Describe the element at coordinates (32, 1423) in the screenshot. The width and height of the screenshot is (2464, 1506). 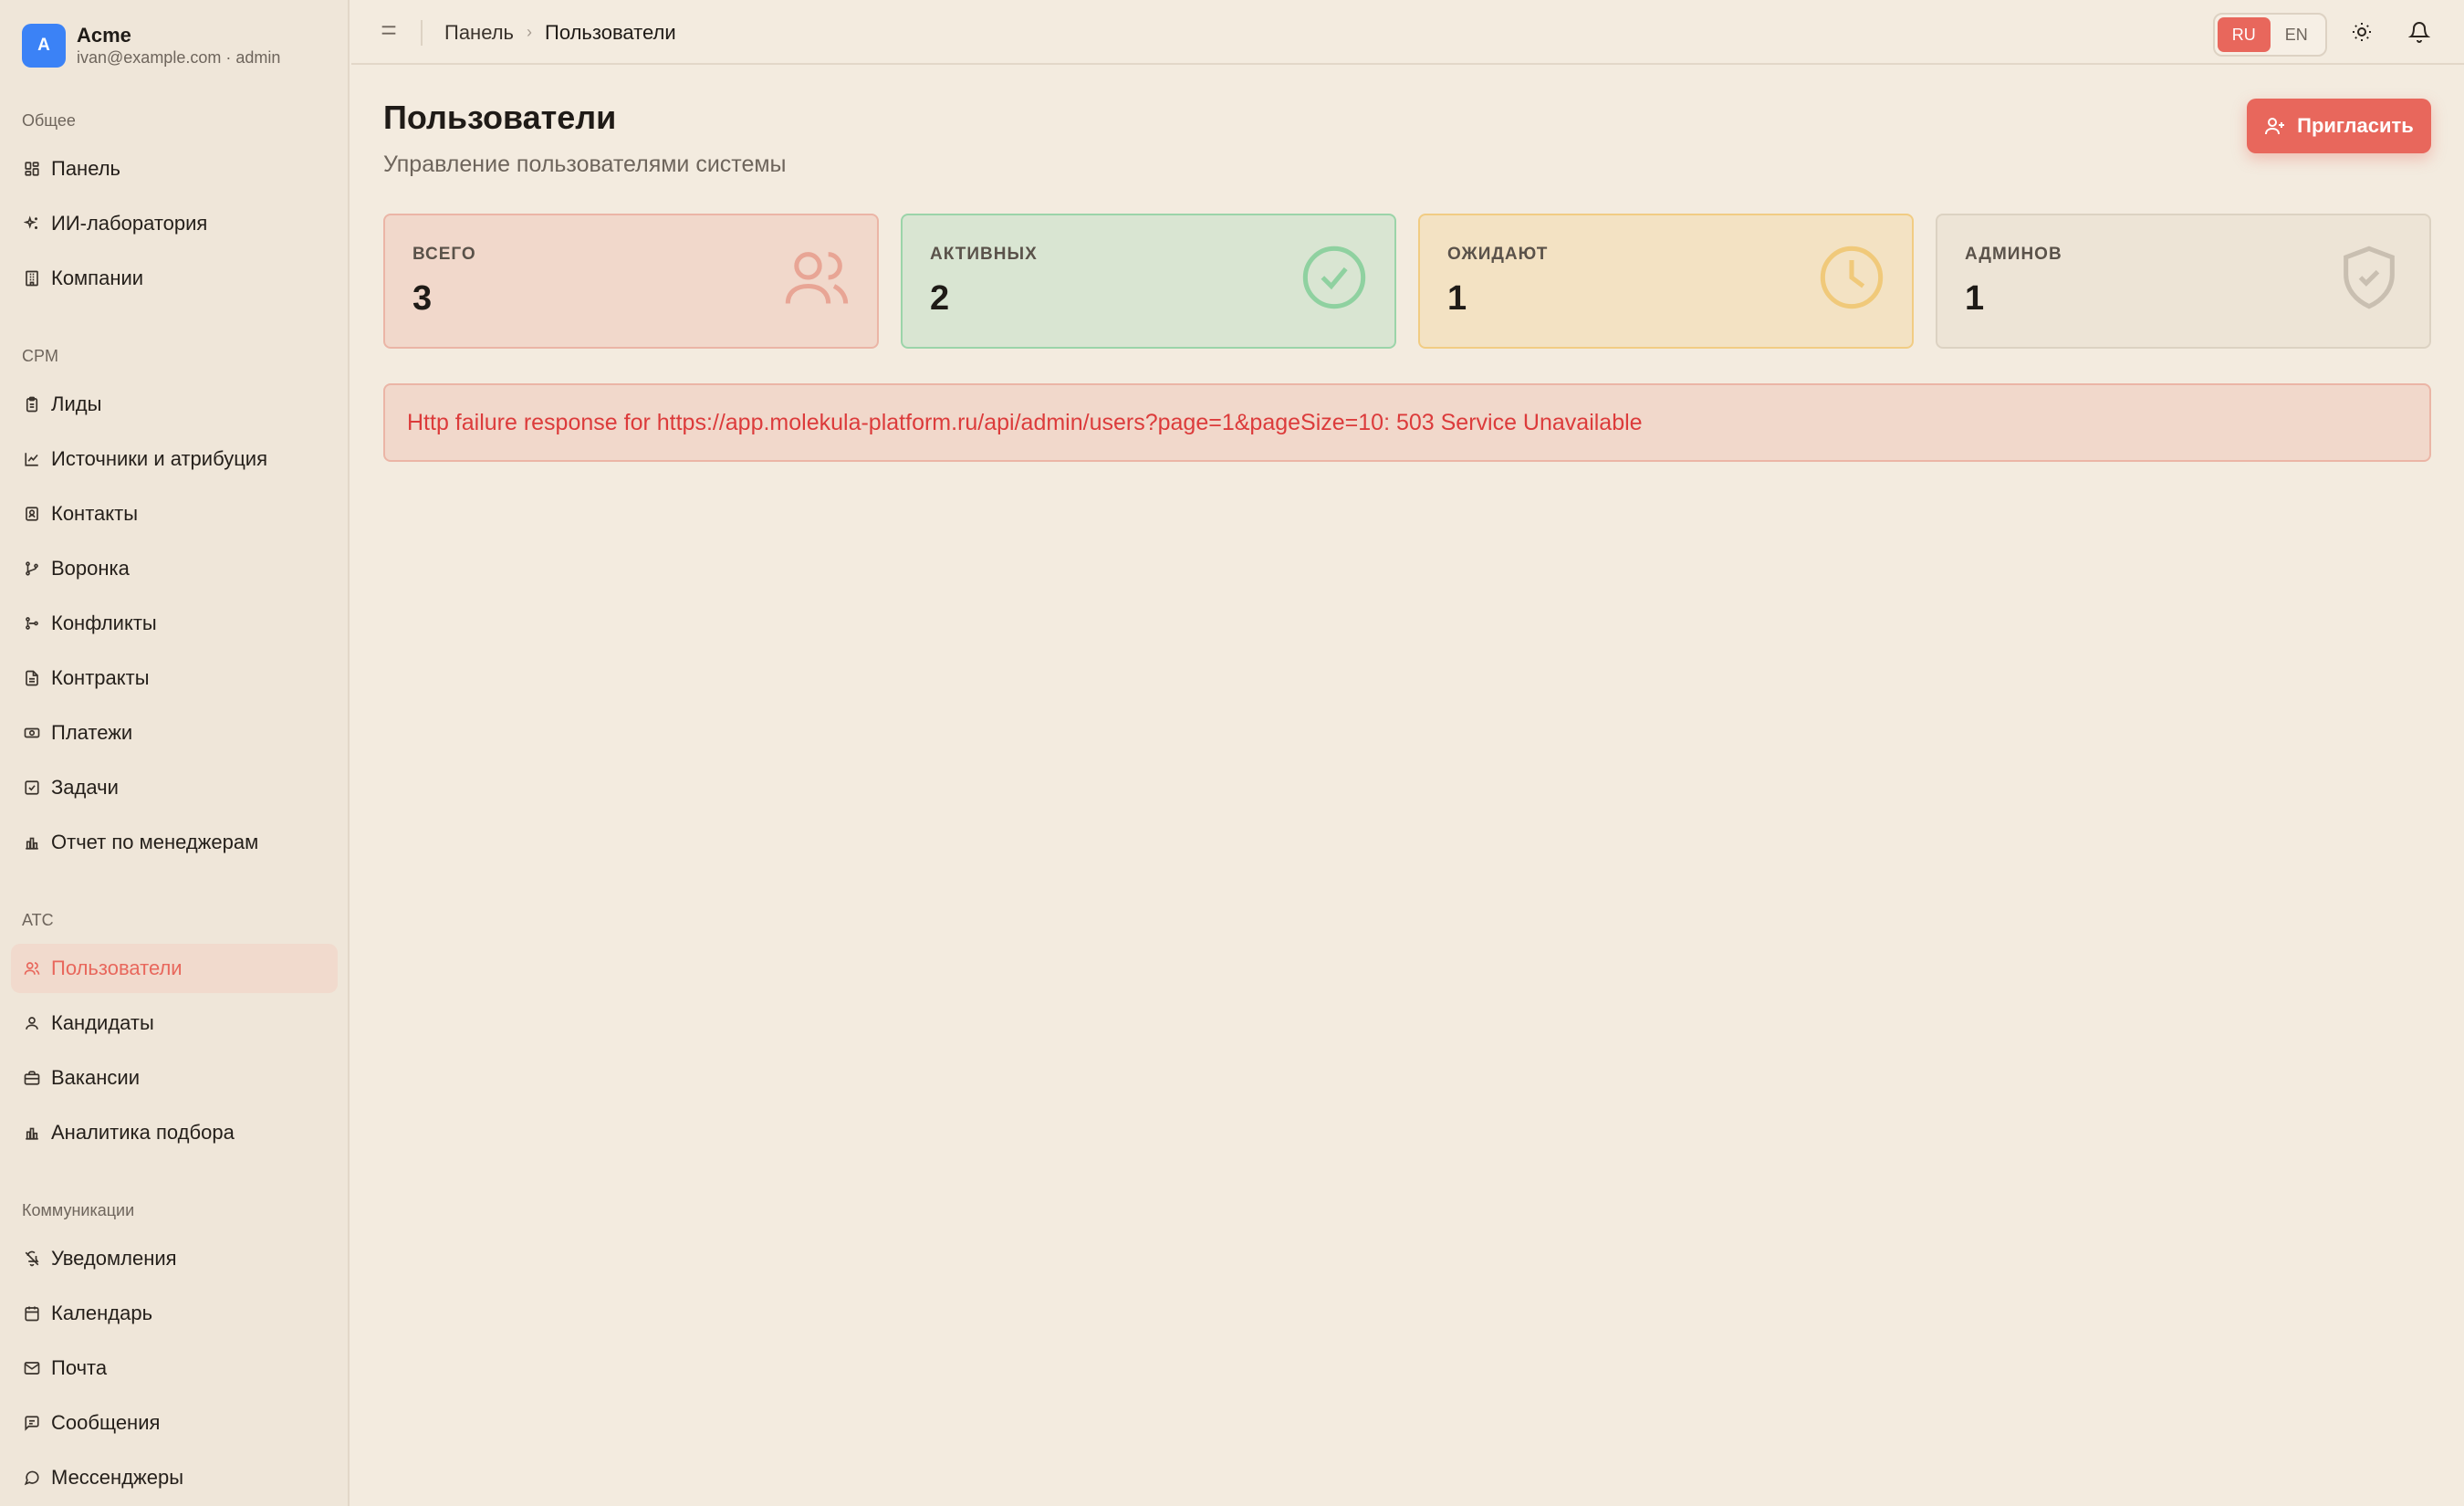
I see `message-square-icon` at that location.